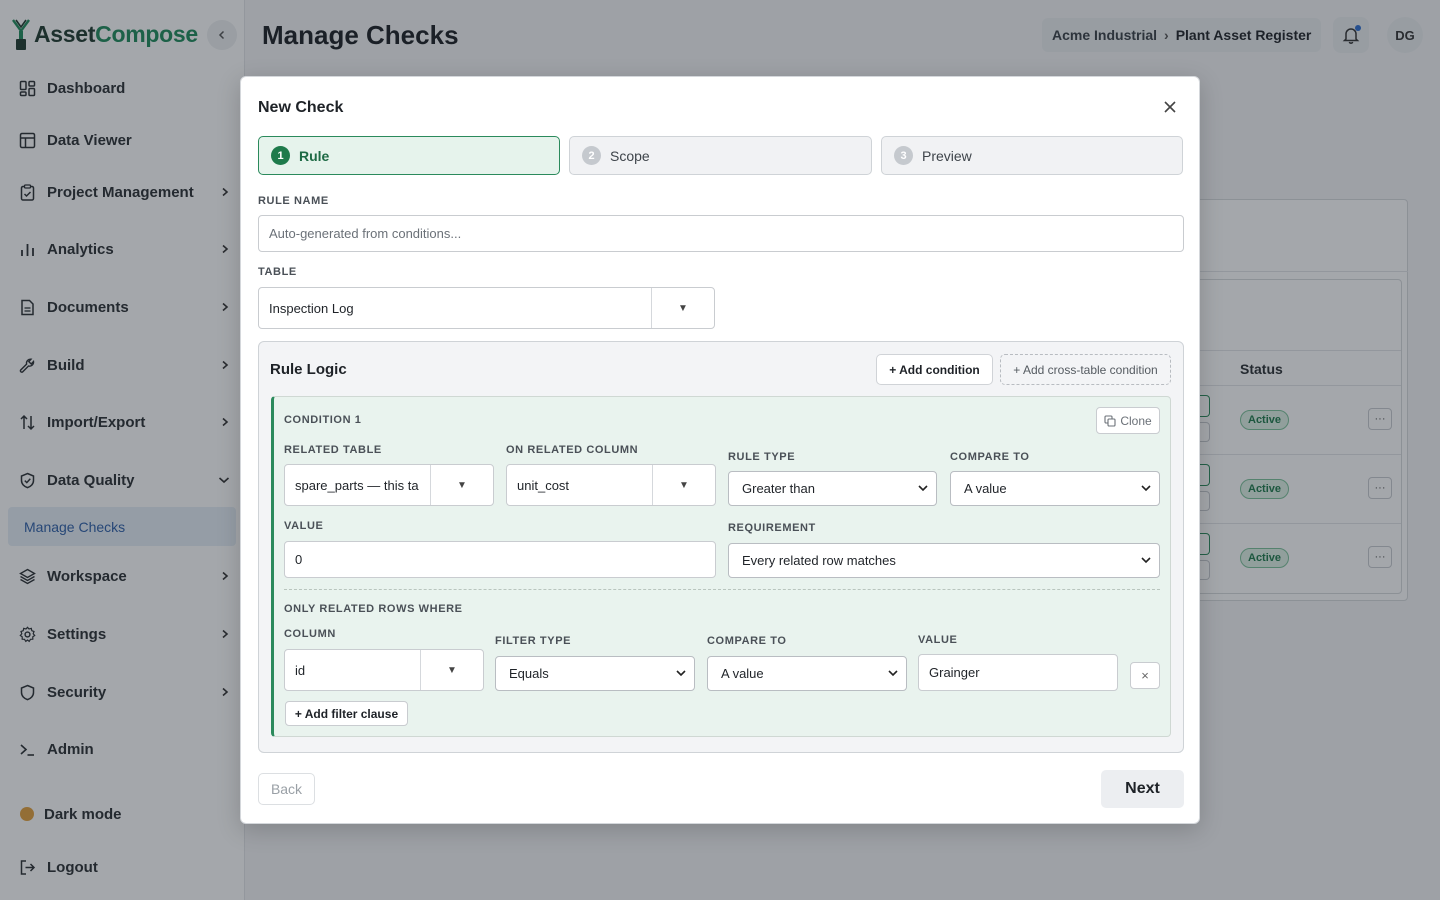 This screenshot has width=1440, height=900. What do you see at coordinates (333, 450) in the screenshot?
I see `related-table-label: RELATED TABLE` at bounding box center [333, 450].